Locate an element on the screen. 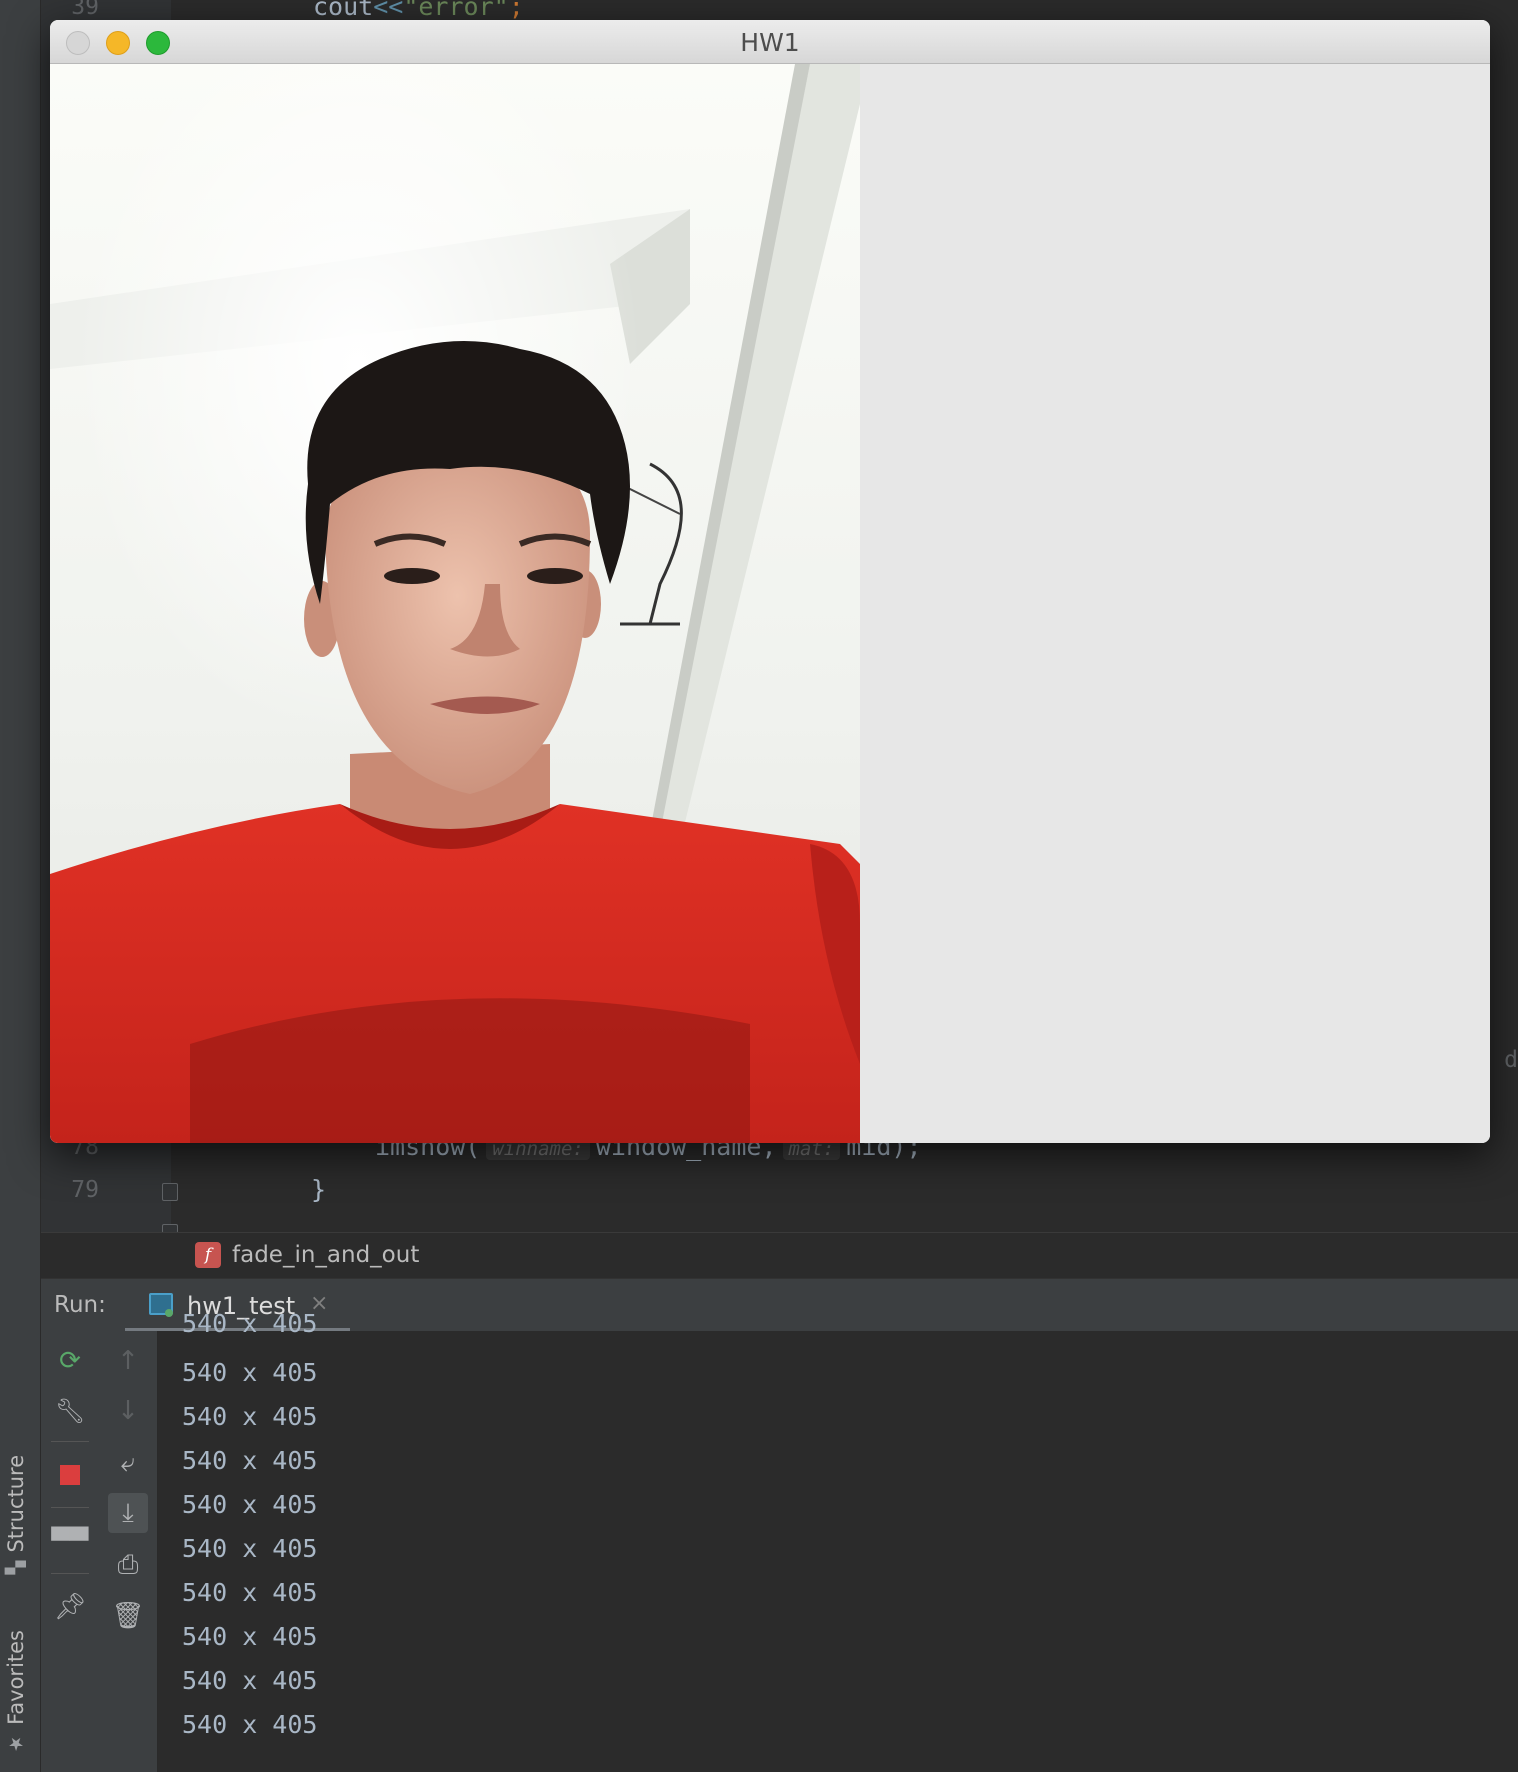 The height and width of the screenshot is (1772, 1518). fold-marker-icon is located at coordinates (170, 1192).